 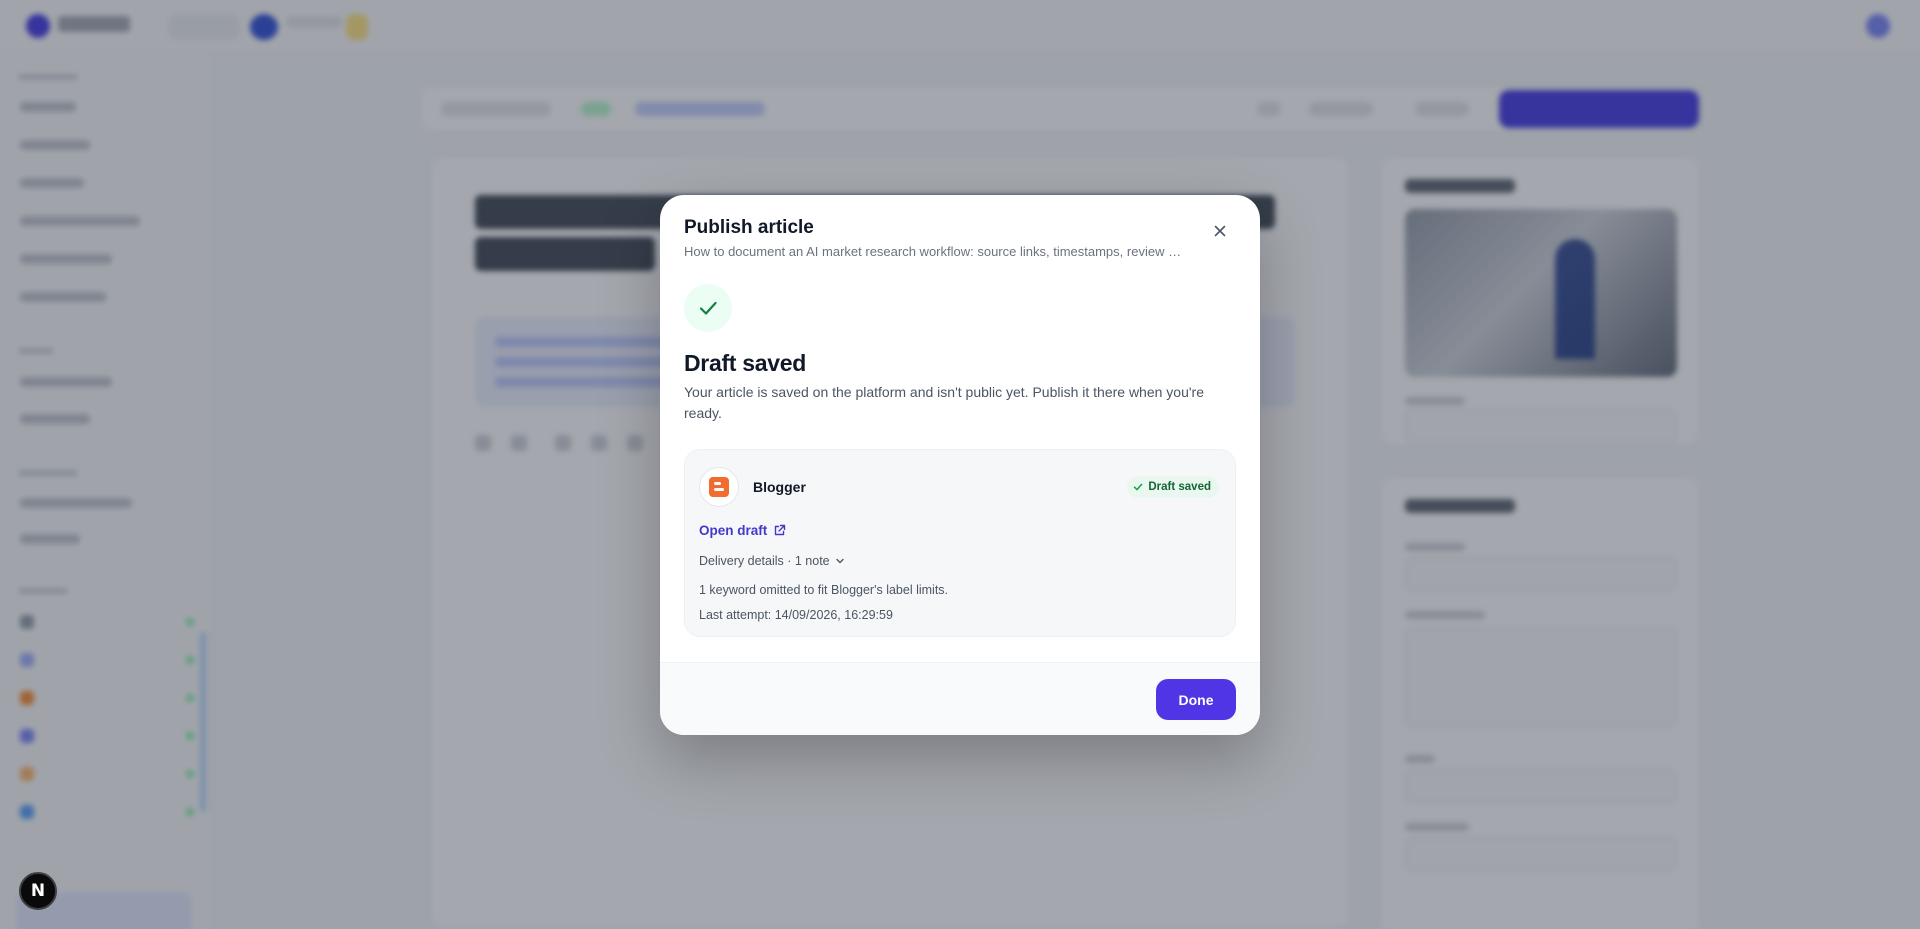 What do you see at coordinates (779, 487) in the screenshot?
I see `platform-name: Blogger` at bounding box center [779, 487].